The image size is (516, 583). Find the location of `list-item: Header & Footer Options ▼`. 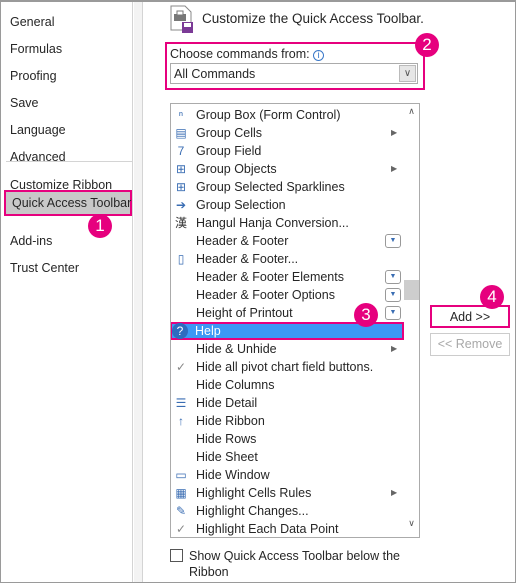

list-item: Header & Footer Options ▼ is located at coordinates (287, 295).